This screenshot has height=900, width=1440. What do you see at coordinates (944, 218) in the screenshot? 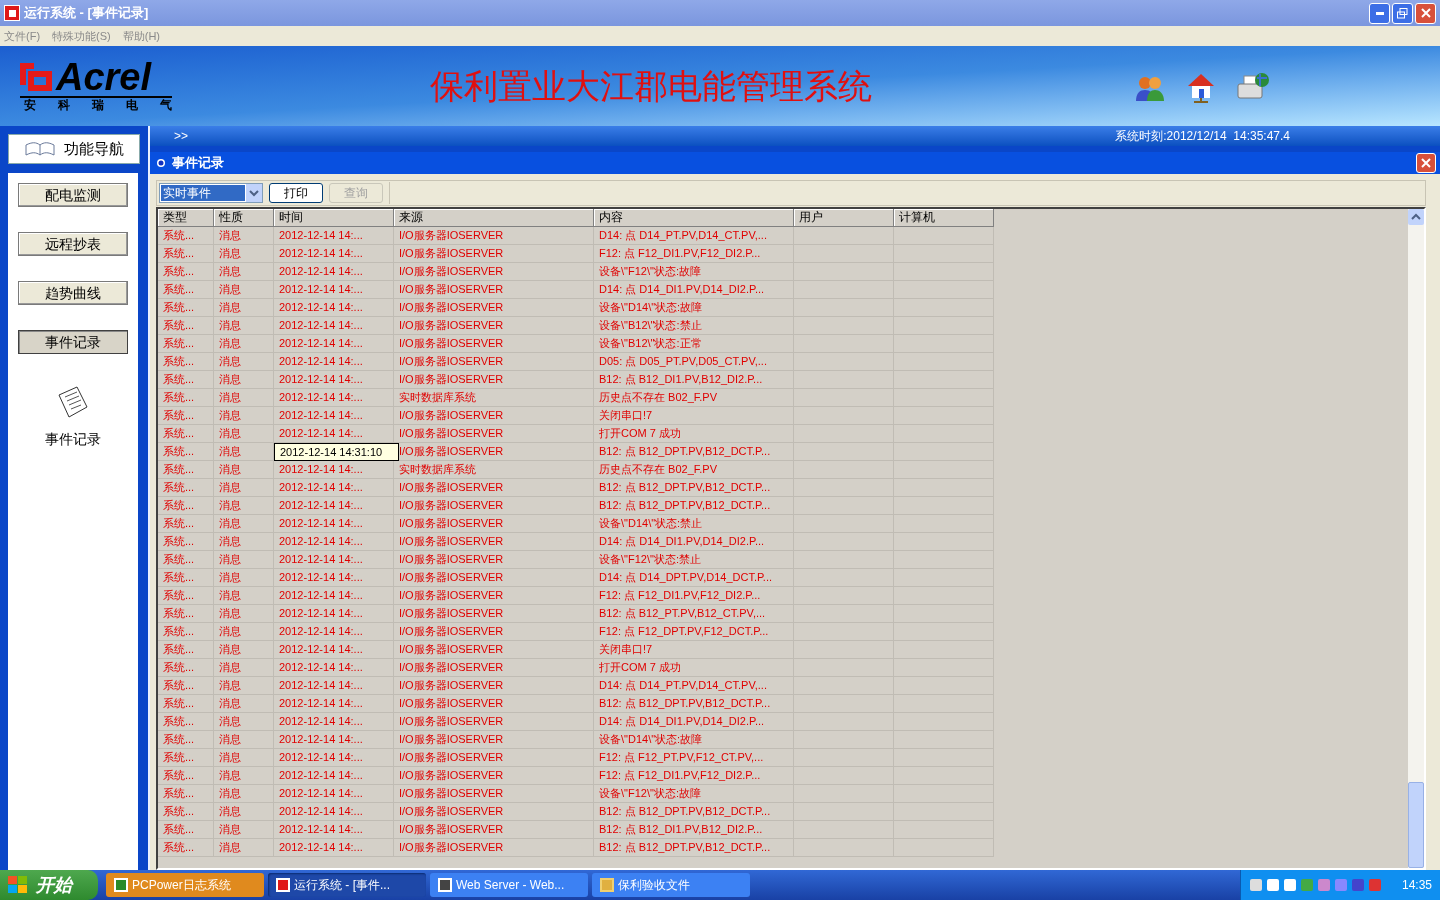
I see `column-header: 计算机` at bounding box center [944, 218].